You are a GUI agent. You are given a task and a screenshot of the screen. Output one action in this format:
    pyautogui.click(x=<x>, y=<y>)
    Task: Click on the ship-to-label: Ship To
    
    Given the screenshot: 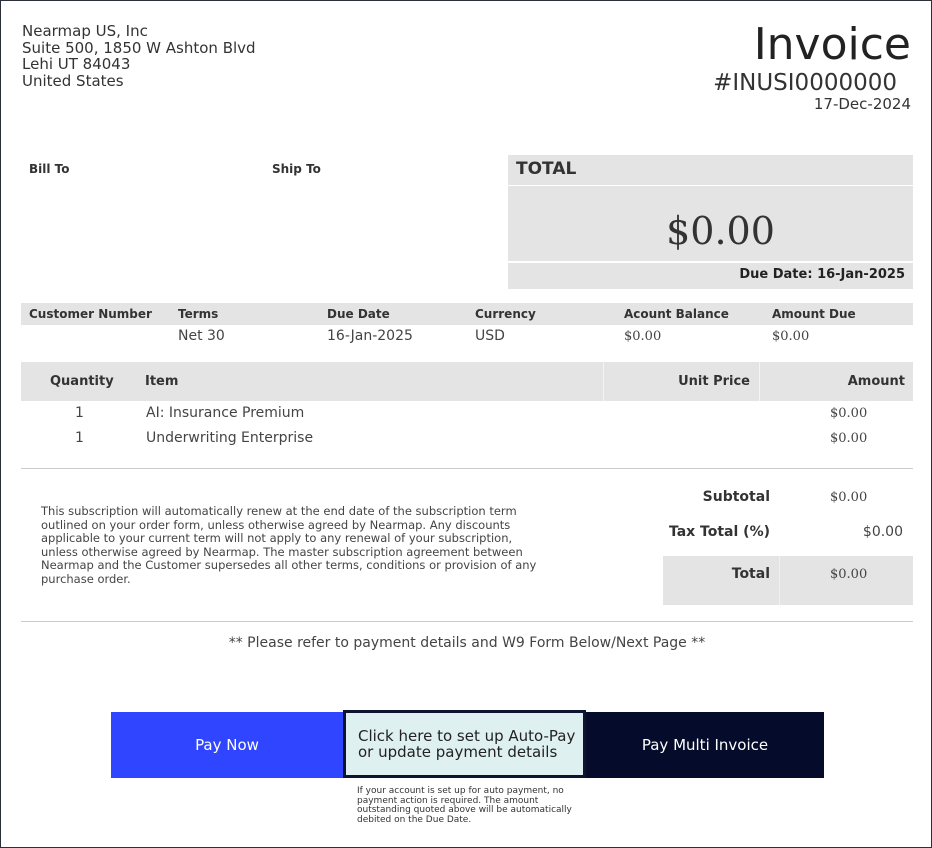 What is the action you would take?
    pyautogui.click(x=296, y=169)
    